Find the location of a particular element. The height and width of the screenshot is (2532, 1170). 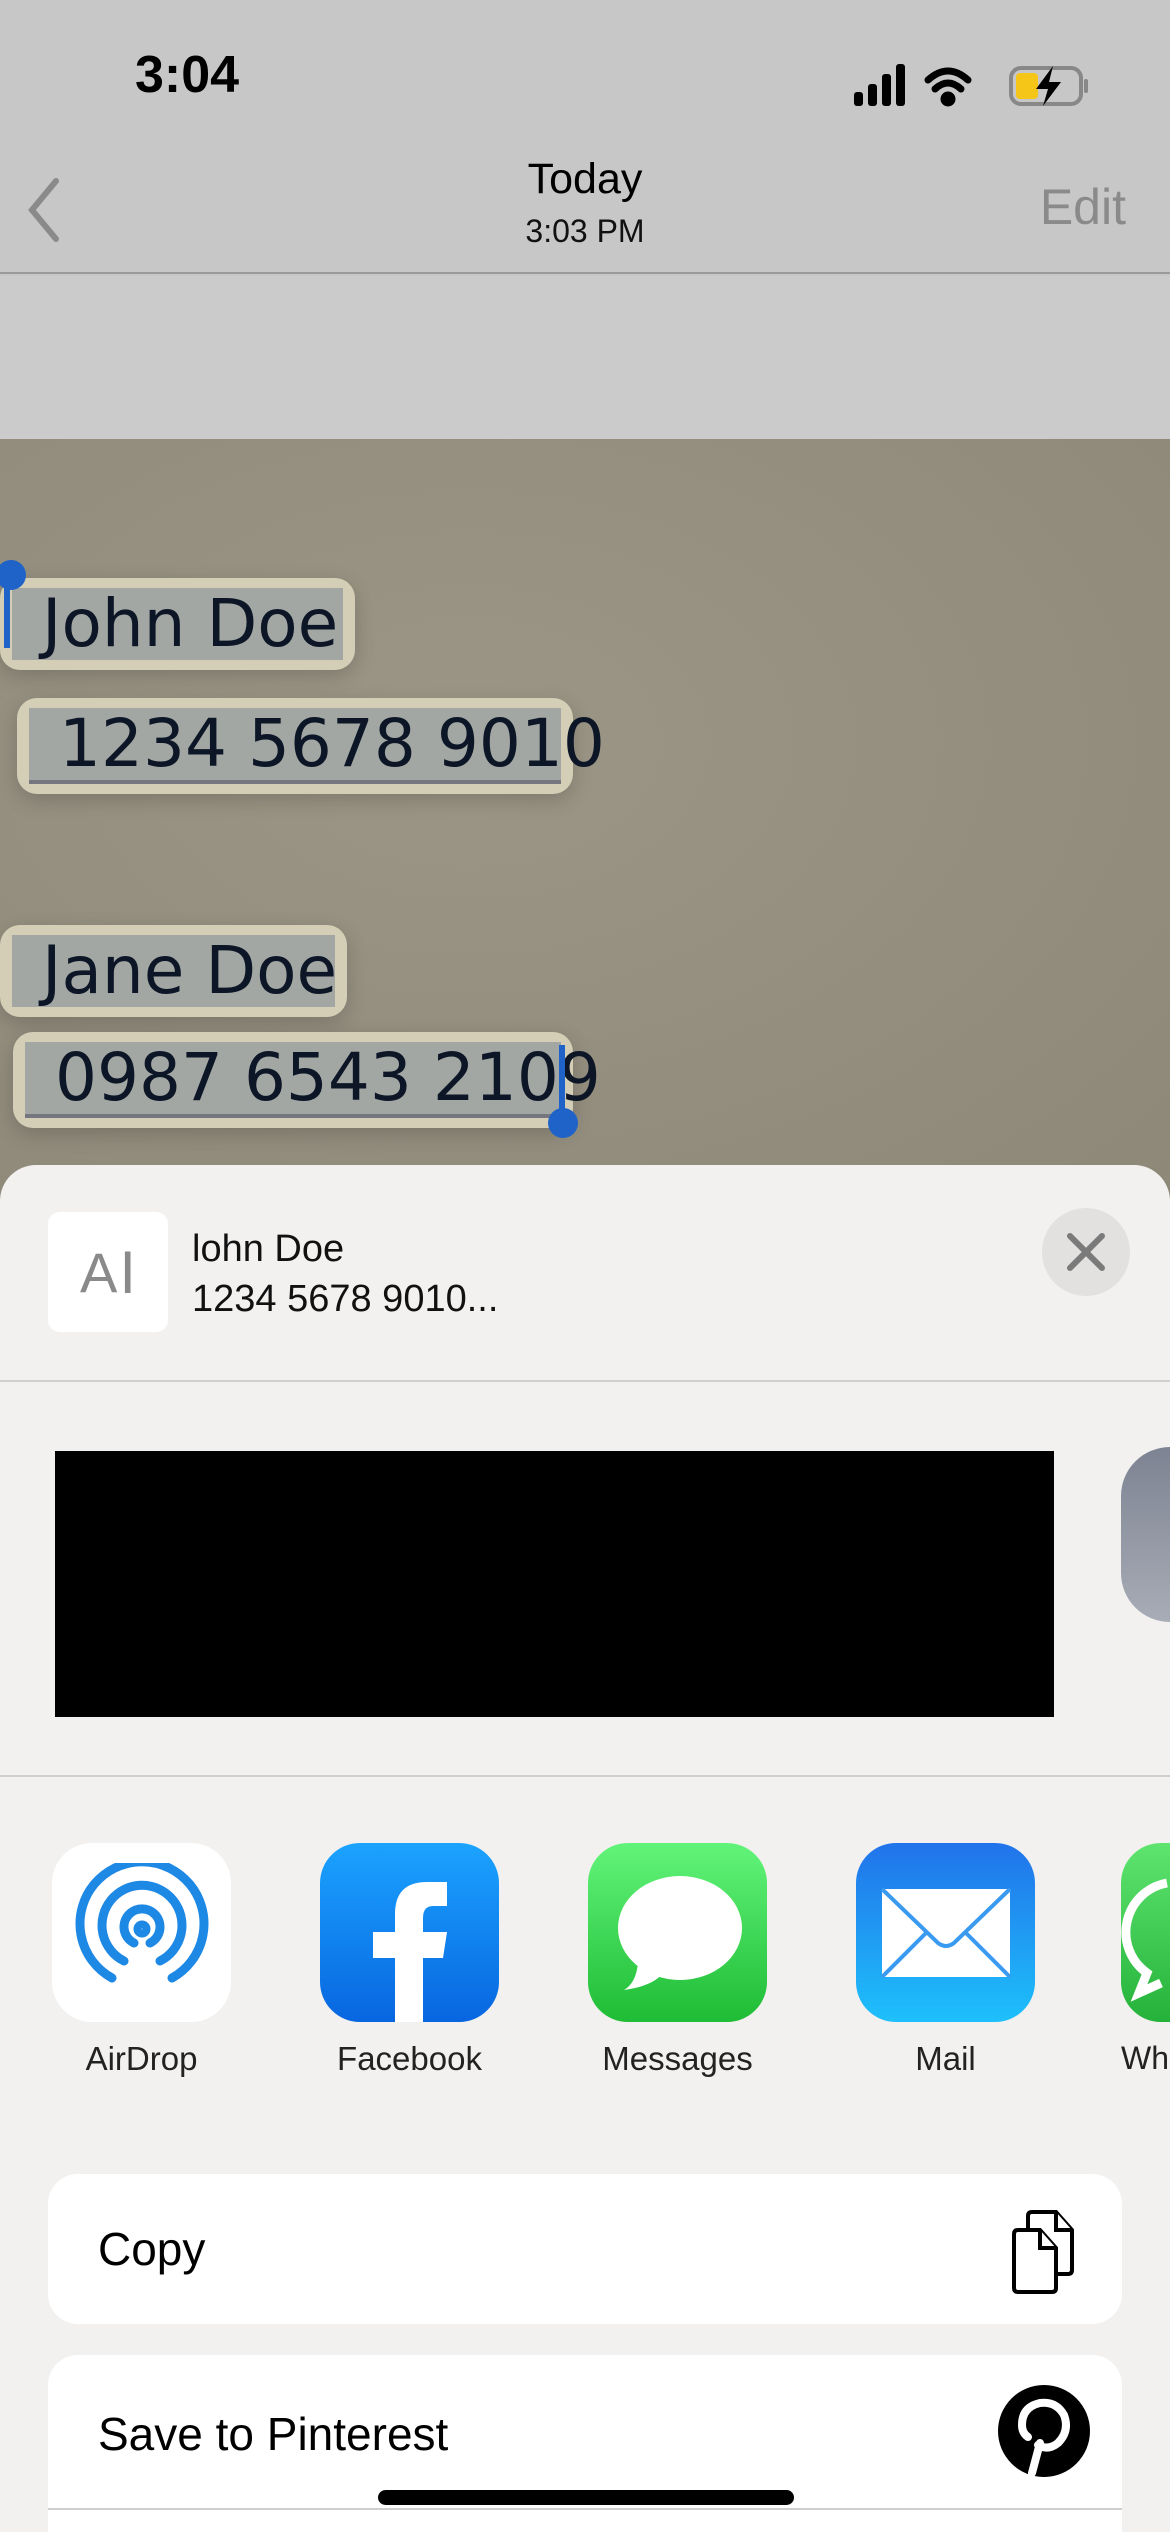

edit-button: Edit is located at coordinates (1083, 207).